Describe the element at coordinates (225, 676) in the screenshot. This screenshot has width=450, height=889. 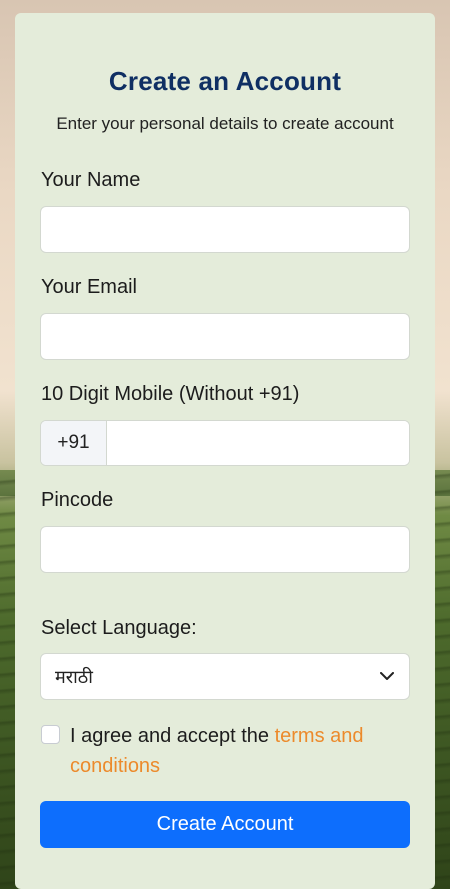
I see `language-select: मराठी` at that location.